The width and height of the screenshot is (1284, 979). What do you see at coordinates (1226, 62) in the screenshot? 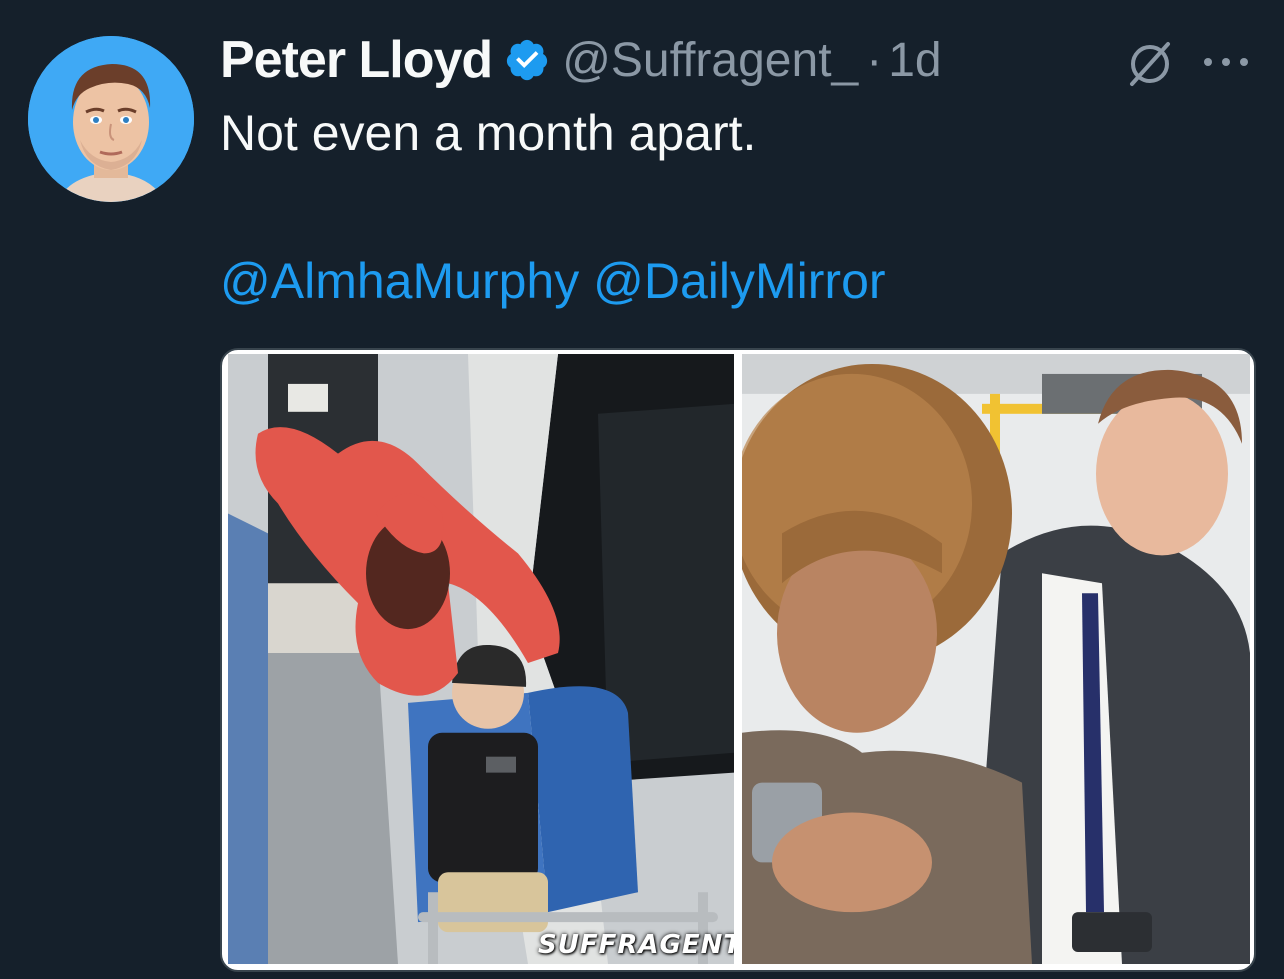
I see `more-icon` at bounding box center [1226, 62].